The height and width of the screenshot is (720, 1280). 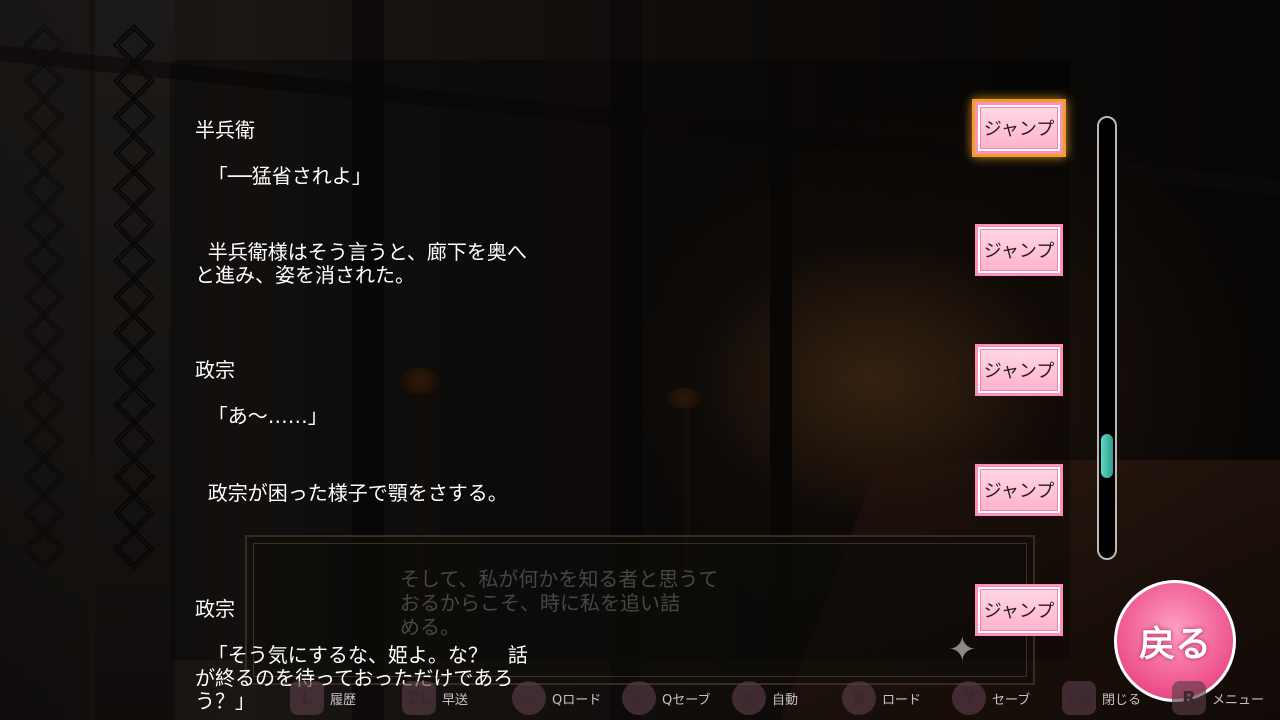 What do you see at coordinates (1238, 700) in the screenshot?
I see `hint-label: メニュー` at bounding box center [1238, 700].